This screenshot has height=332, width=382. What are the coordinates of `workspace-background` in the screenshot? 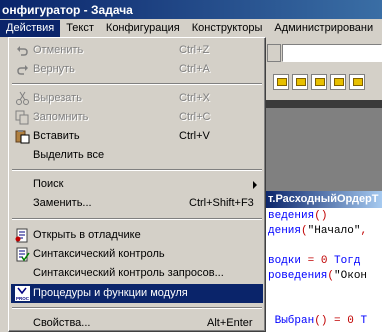 It's located at (323, 149).